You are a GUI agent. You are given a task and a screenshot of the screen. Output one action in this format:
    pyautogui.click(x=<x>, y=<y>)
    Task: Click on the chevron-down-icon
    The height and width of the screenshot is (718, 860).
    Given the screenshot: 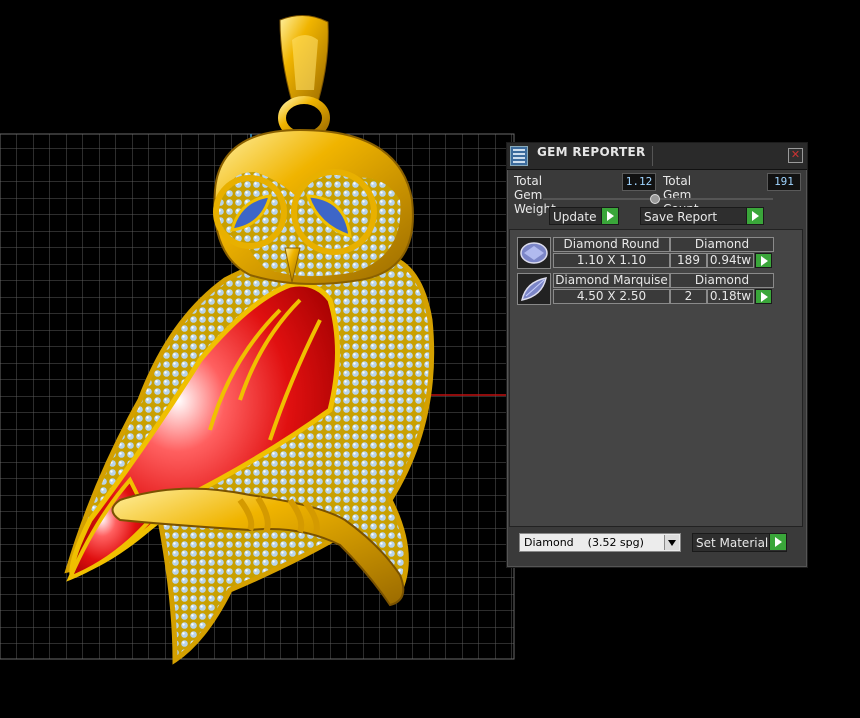 What is the action you would take?
    pyautogui.click(x=671, y=542)
    